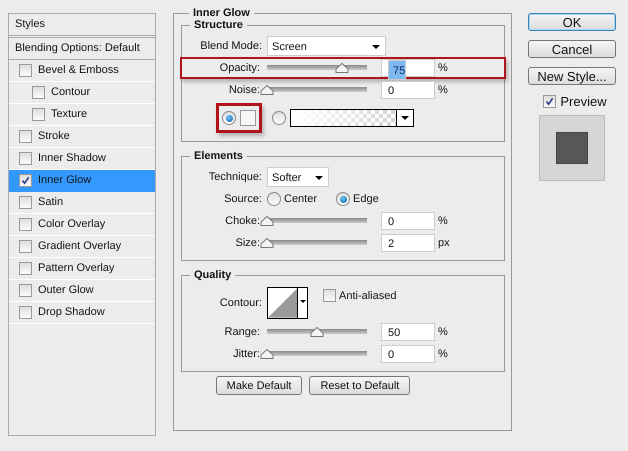 This screenshot has width=628, height=451. I want to click on group-title: Inner Glow, so click(221, 13).